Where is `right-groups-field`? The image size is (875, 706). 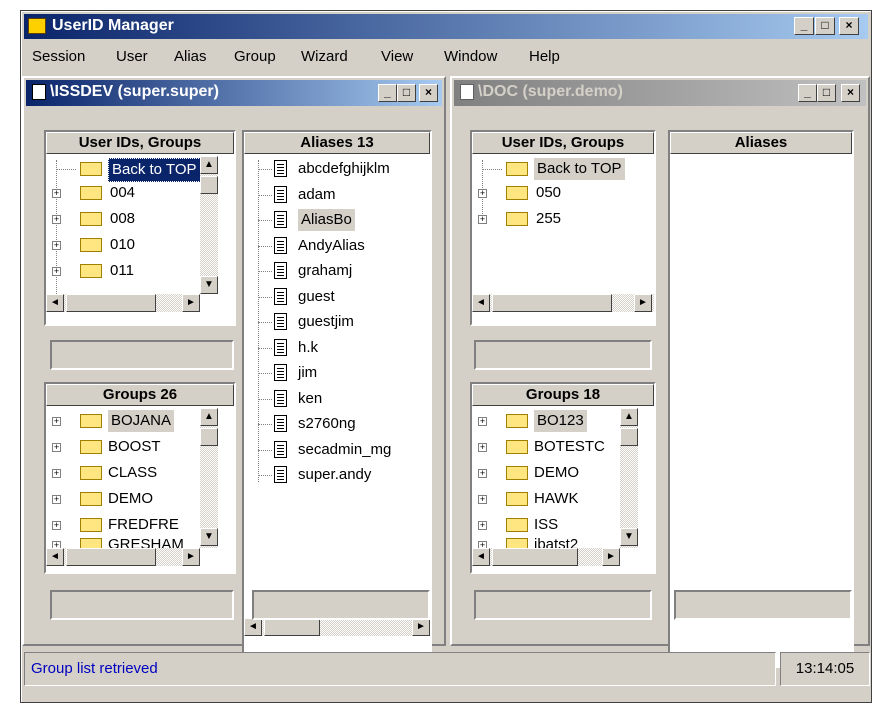 right-groups-field is located at coordinates (563, 605).